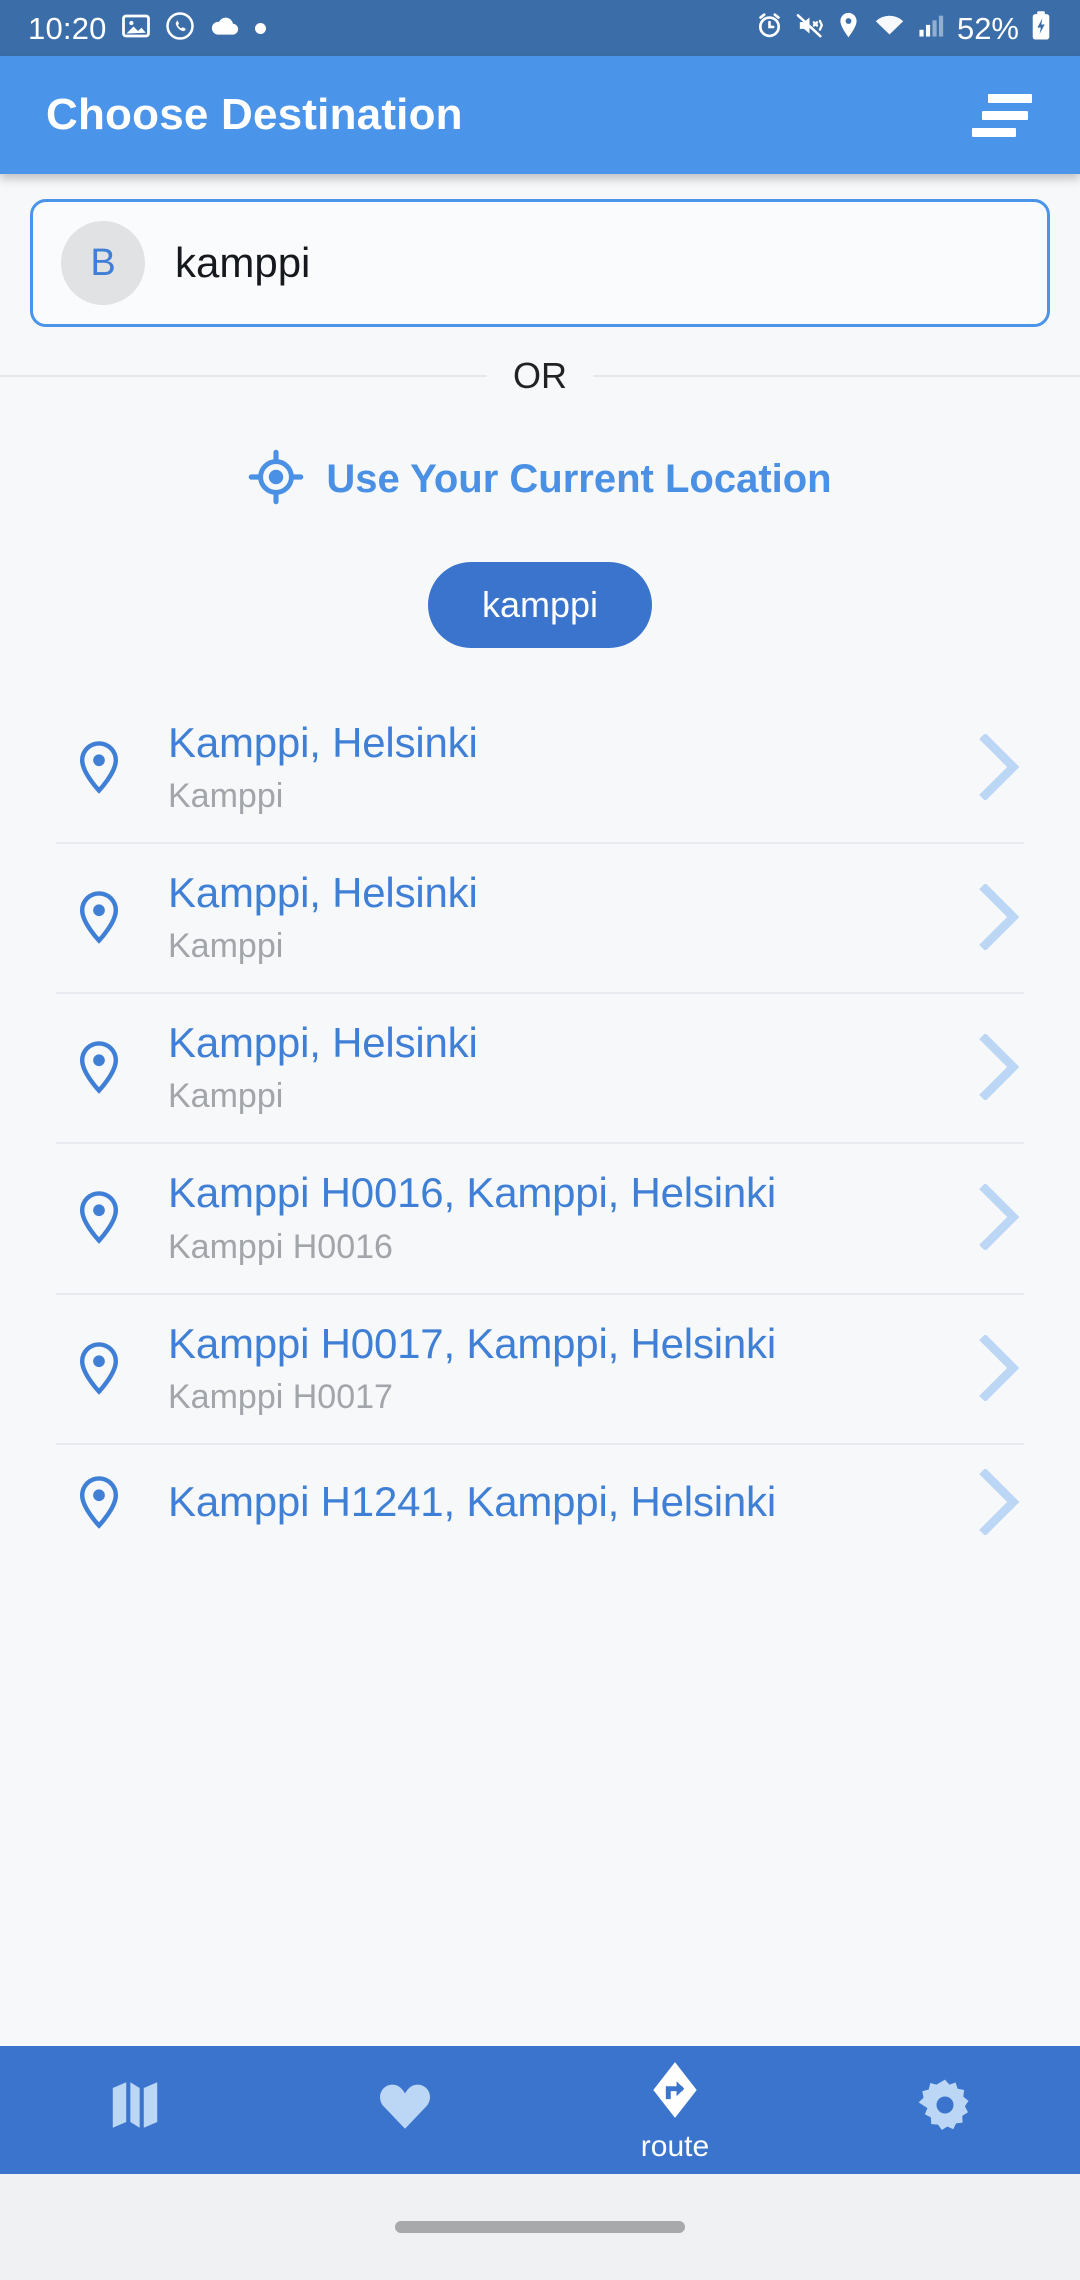 The width and height of the screenshot is (1080, 2280). What do you see at coordinates (67, 28) in the screenshot?
I see `status-bar-clock: 10:20` at bounding box center [67, 28].